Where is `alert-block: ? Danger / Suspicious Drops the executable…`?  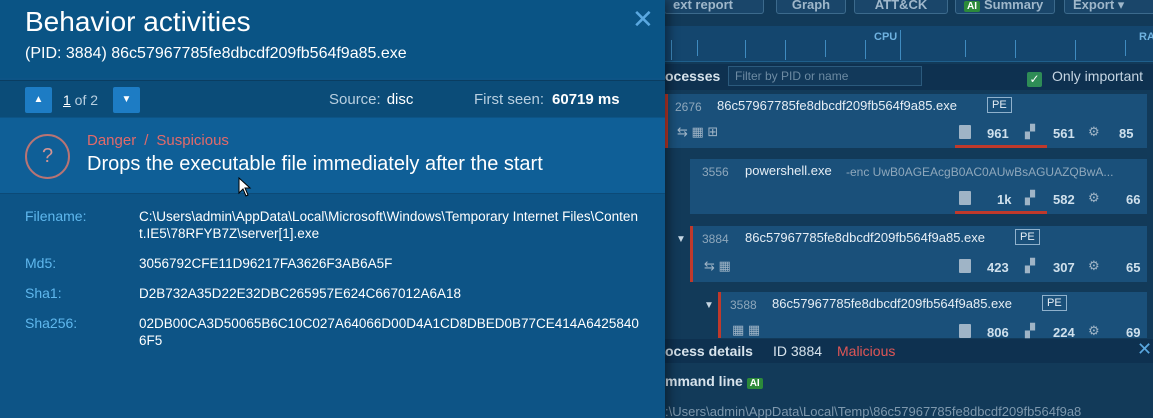
alert-block: ? Danger / Suspicious Drops the executable… is located at coordinates (332, 156).